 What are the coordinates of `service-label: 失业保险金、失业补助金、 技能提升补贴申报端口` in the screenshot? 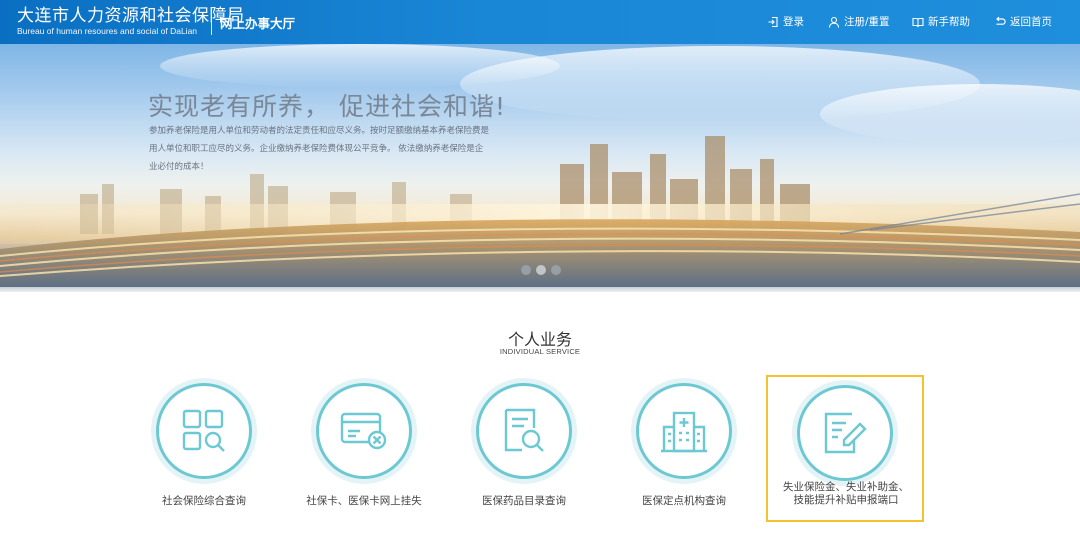 It's located at (846, 494).